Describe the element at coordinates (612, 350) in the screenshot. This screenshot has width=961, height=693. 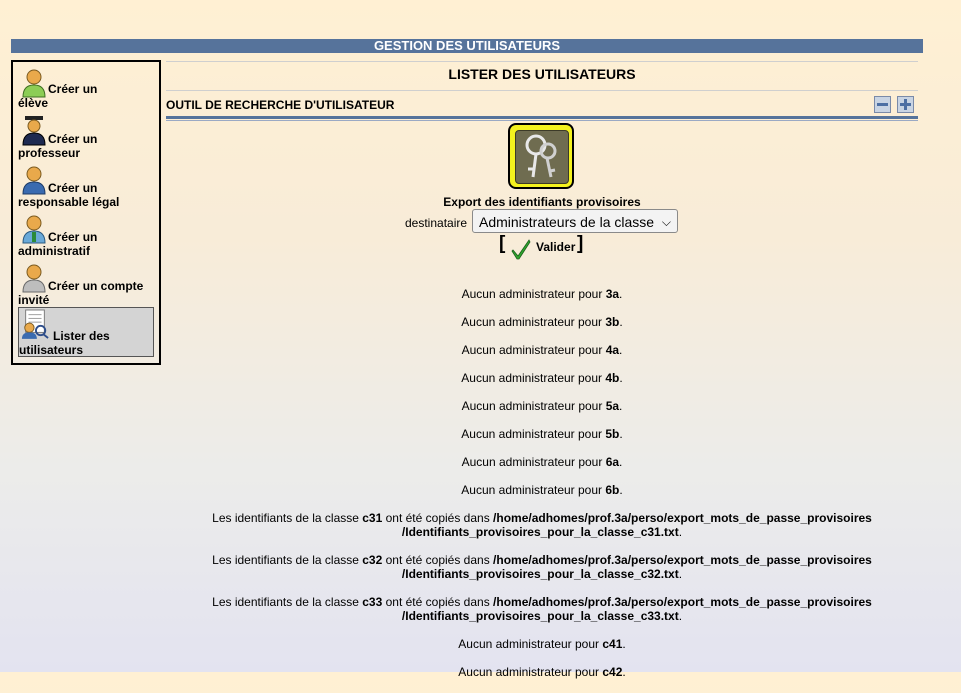
I see `message-cls: 4a` at that location.